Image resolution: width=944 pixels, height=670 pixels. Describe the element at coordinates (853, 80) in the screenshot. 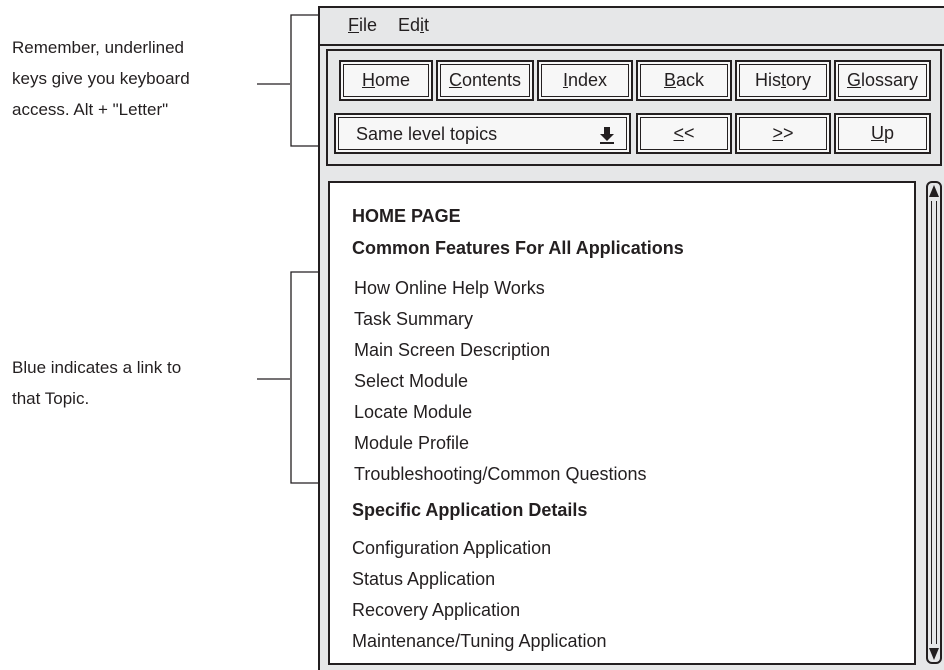

I see `mnemonic-letter: G` at that location.